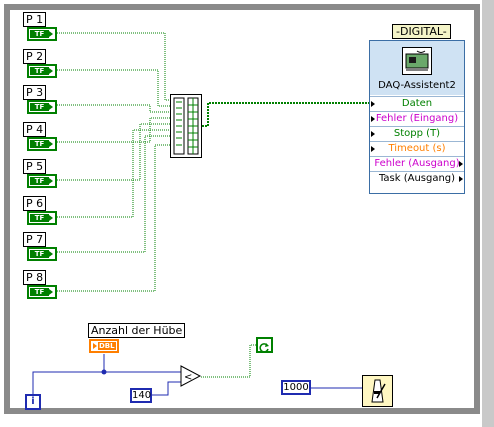 The image size is (494, 427). What do you see at coordinates (264, 348) in the screenshot?
I see `continue-icon` at bounding box center [264, 348].